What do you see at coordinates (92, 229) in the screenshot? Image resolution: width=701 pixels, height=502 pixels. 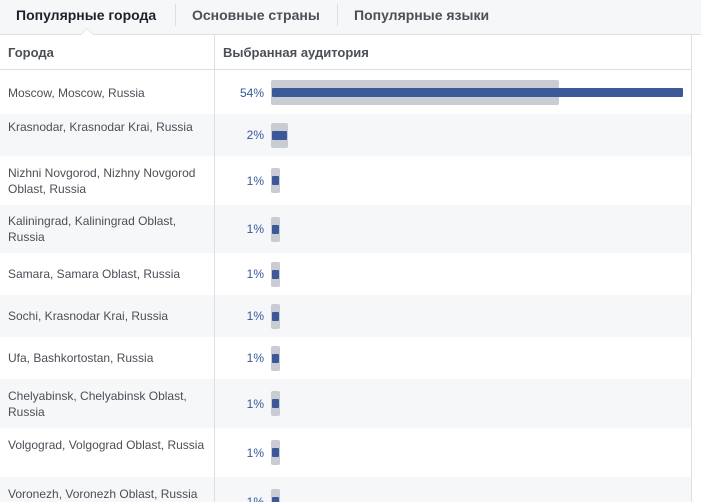 I see `city-name: Kaliningrad, Kaliningrad Oblast, Russia` at bounding box center [92, 229].